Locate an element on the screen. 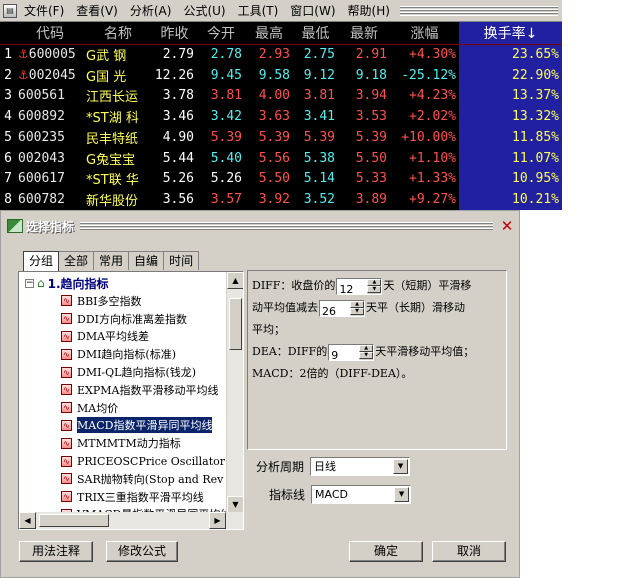 The image size is (624, 578). indicator-item: ∿ MACD指数平滑异同平均线 is located at coordinates (122, 425).